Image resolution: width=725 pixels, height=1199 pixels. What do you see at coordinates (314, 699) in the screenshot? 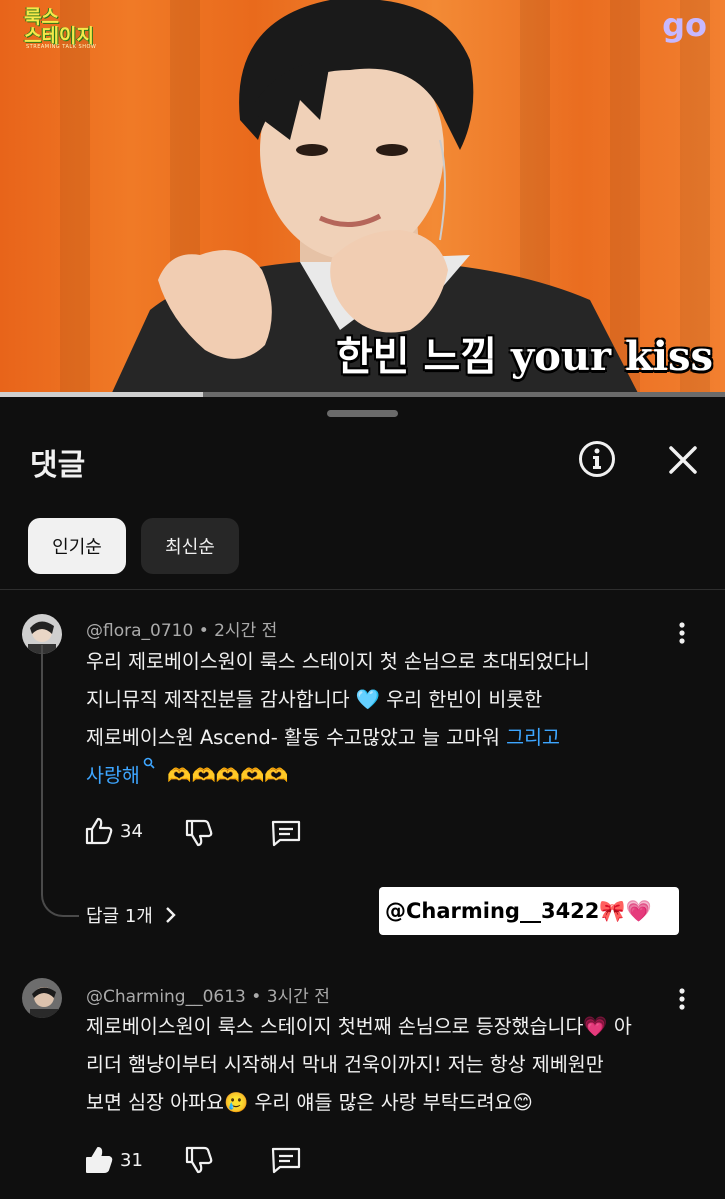
I see `comment-line: 지니뮤직 제작진분들 감사합니다 🩵 우리 한빈이 비롯한` at bounding box center [314, 699].